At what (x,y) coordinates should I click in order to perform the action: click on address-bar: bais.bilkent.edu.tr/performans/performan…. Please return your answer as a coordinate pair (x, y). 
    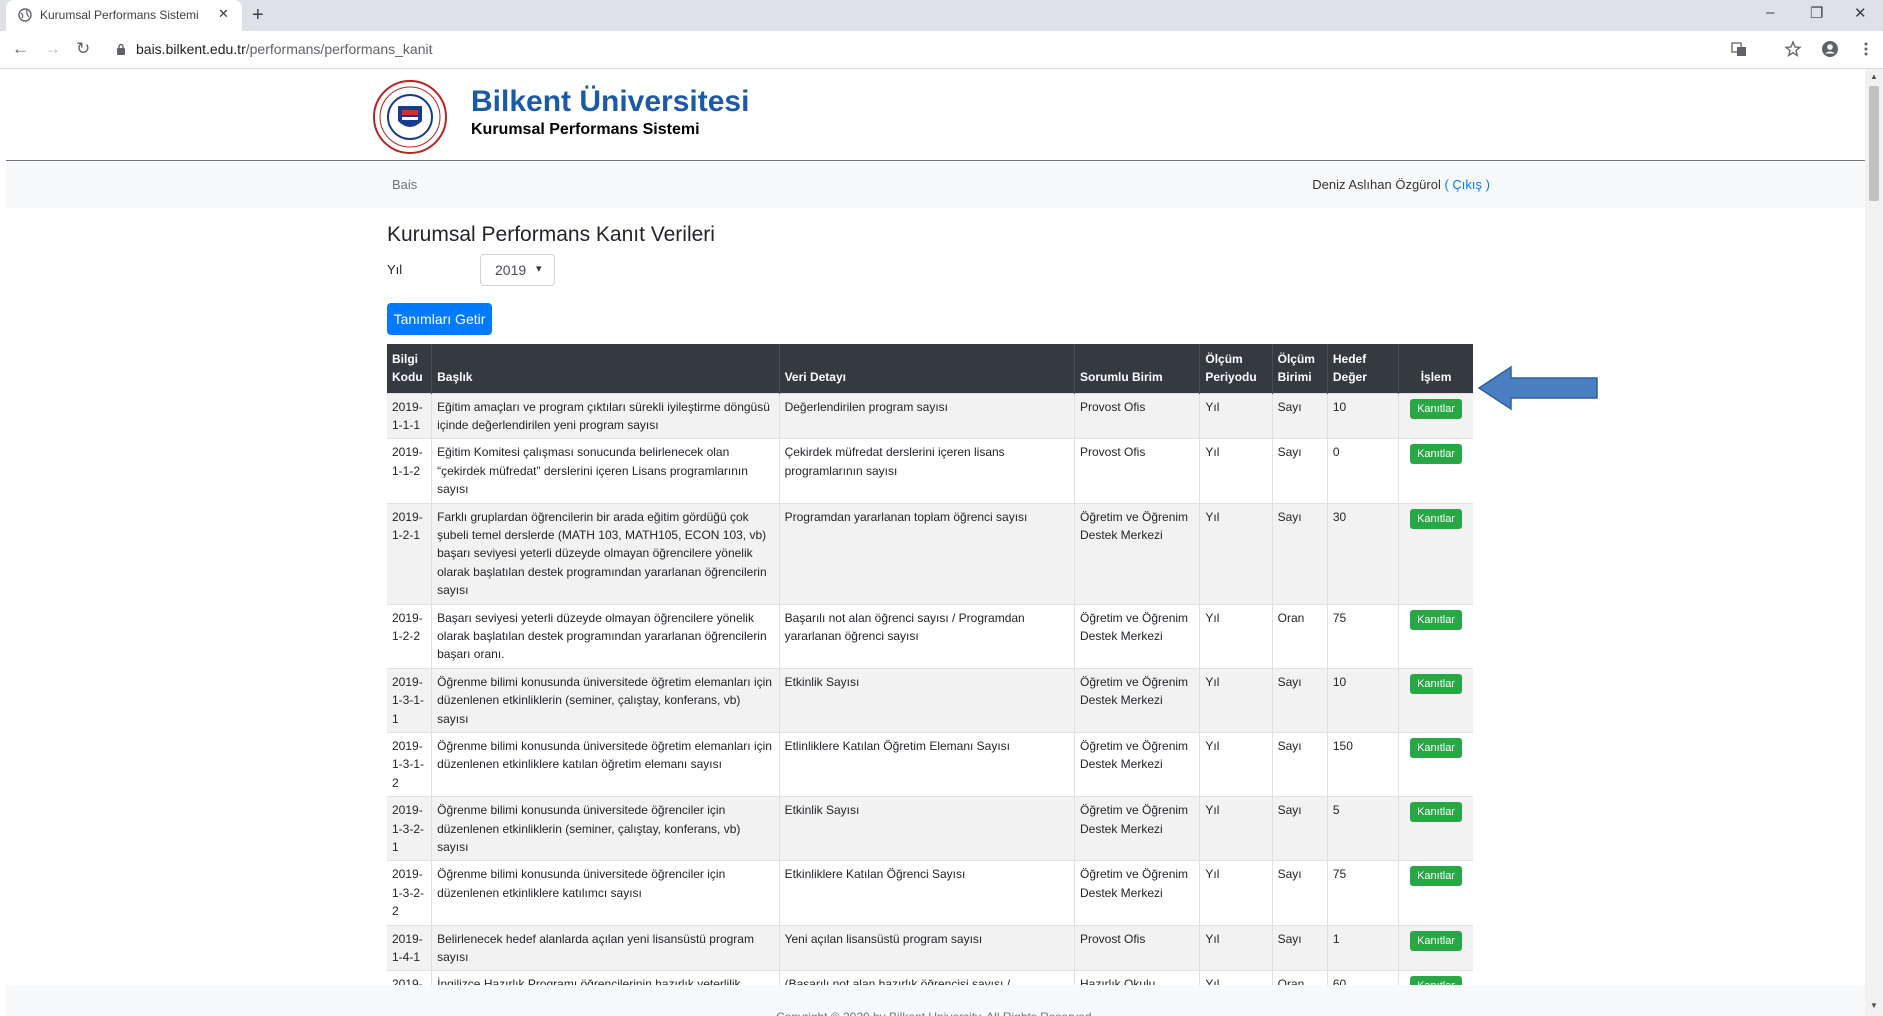
    Looking at the image, I should click on (284, 49).